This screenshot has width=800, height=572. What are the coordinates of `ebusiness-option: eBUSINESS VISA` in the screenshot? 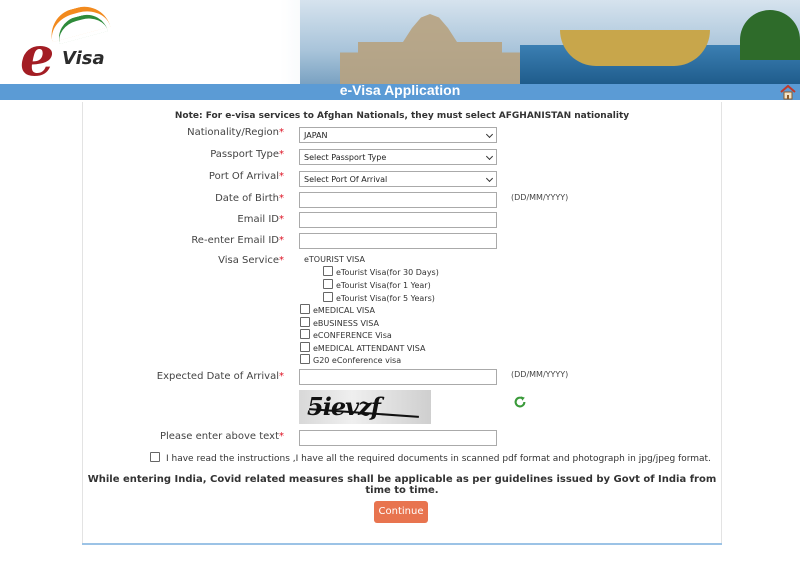 It's located at (339, 322).